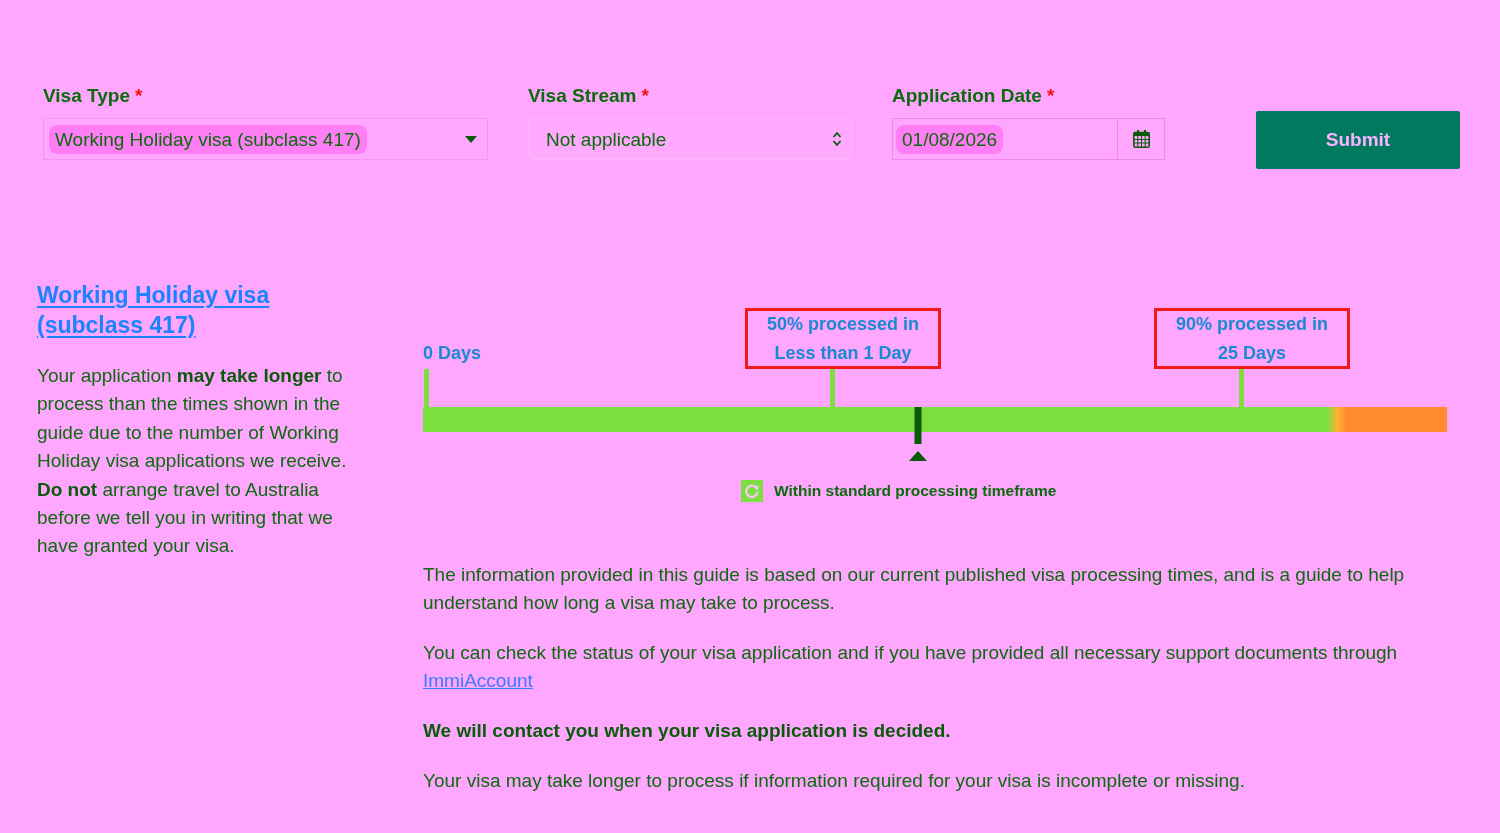 This screenshot has width=1500, height=833. I want to click on guide-note: Your application may take longer to process than the times shown in the guide due to the number of Working Holiday visa applications we receive. Do not arrange travel to Australia before we tell you in writing that we have granted your visa., so click(192, 461).